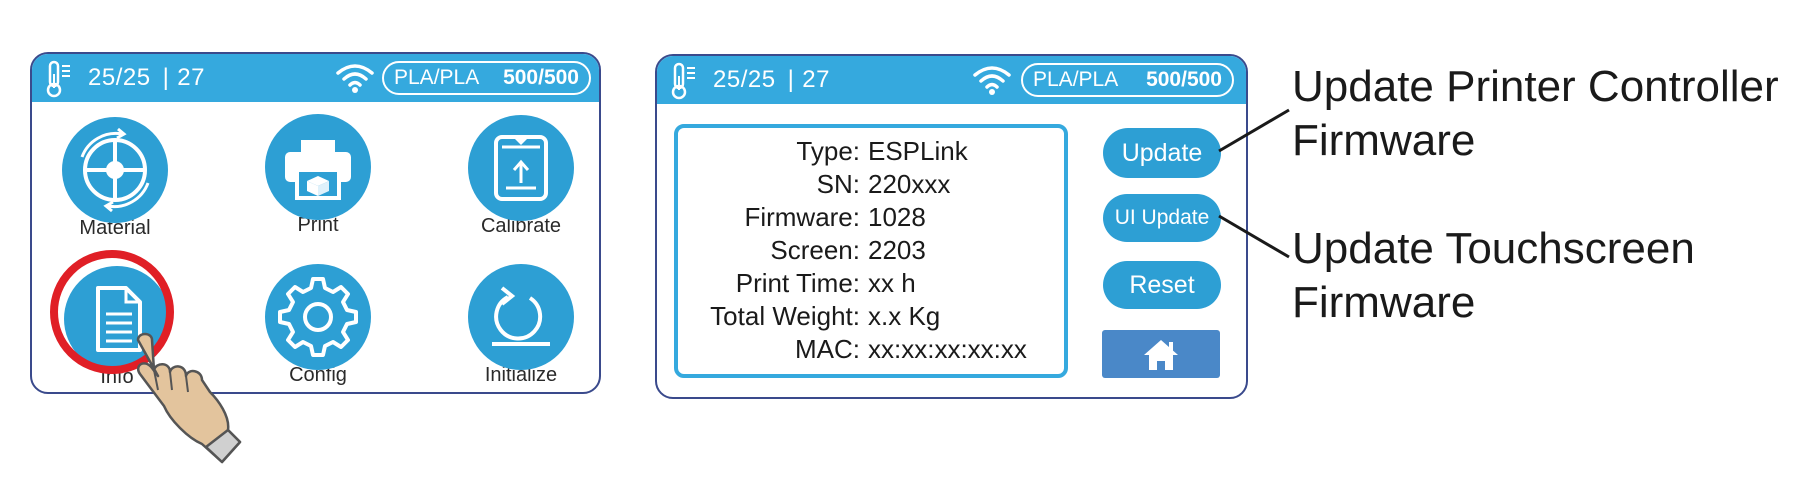 This screenshot has height=485, width=1805. Describe the element at coordinates (1254, 130) in the screenshot. I see `update-leader-line` at that location.